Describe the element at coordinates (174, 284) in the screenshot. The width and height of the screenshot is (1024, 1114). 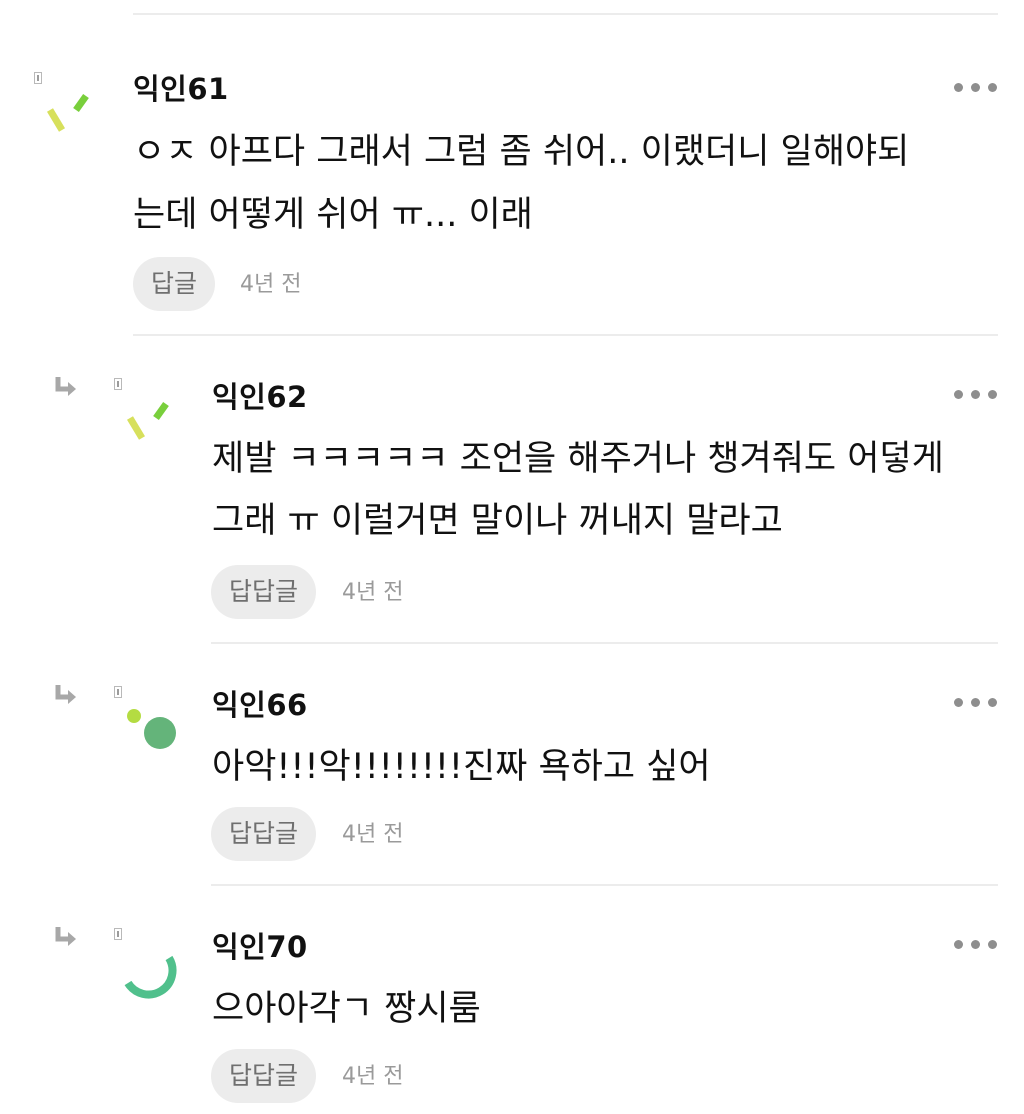
I see `reply-button: 답글` at that location.